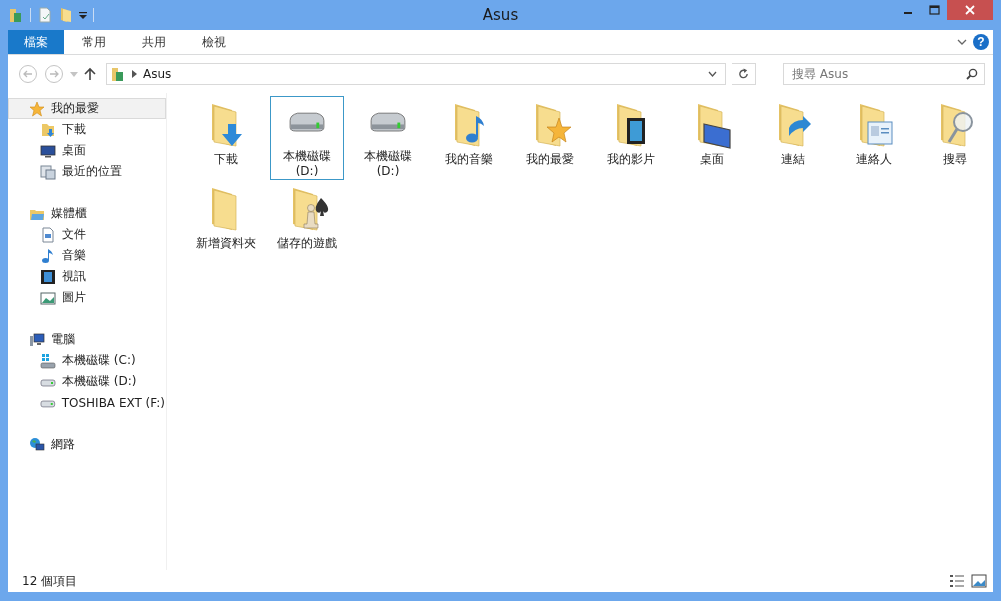  Describe the element at coordinates (87, 444) in the screenshot. I see `nav-item: 網路` at that location.